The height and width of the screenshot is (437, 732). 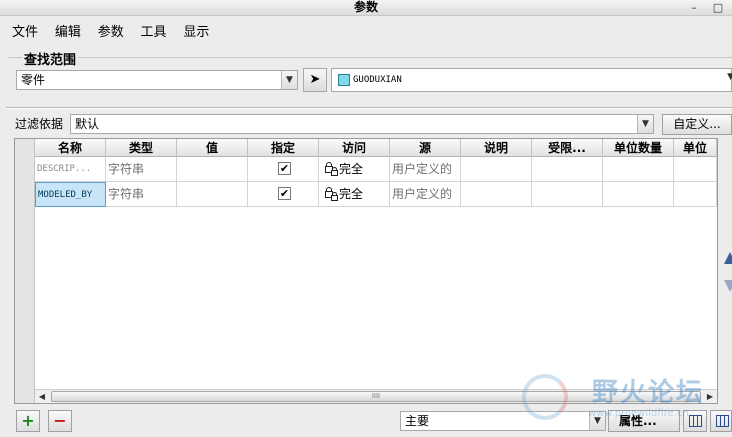 What do you see at coordinates (33, 80) in the screenshot?
I see `scope-type-value: 零件` at bounding box center [33, 80].